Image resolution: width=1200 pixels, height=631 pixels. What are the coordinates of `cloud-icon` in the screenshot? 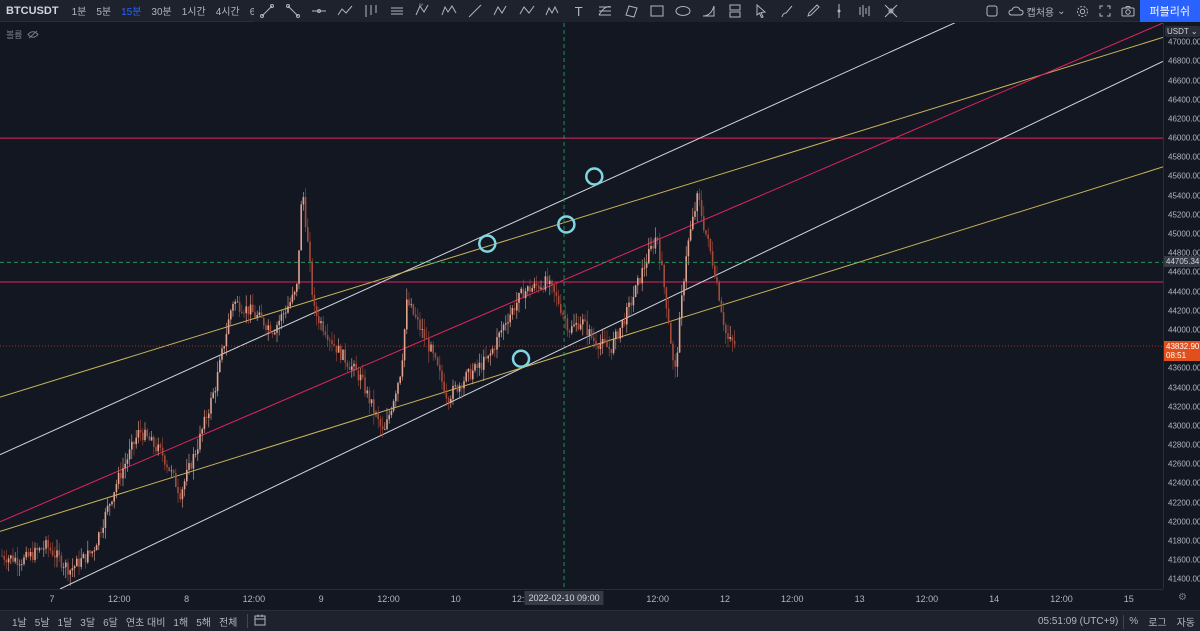 It's located at (1016, 11).